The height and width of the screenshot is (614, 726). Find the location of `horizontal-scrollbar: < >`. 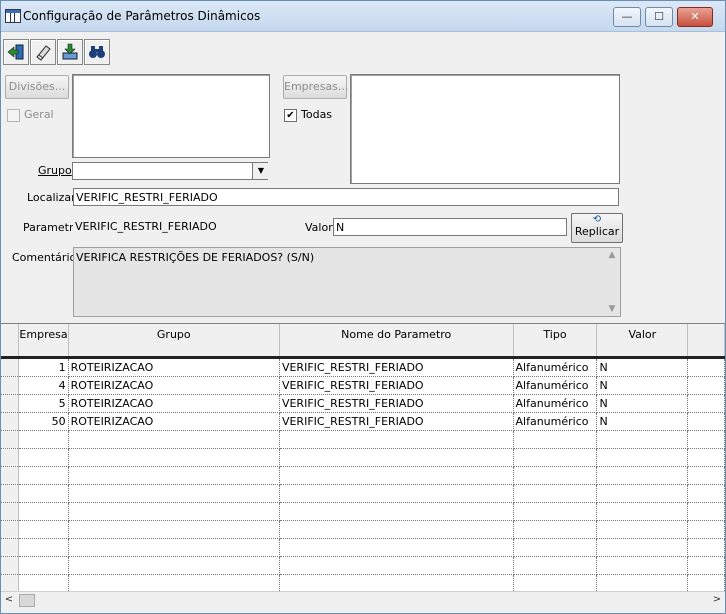

horizontal-scrollbar: < > is located at coordinates (363, 599).